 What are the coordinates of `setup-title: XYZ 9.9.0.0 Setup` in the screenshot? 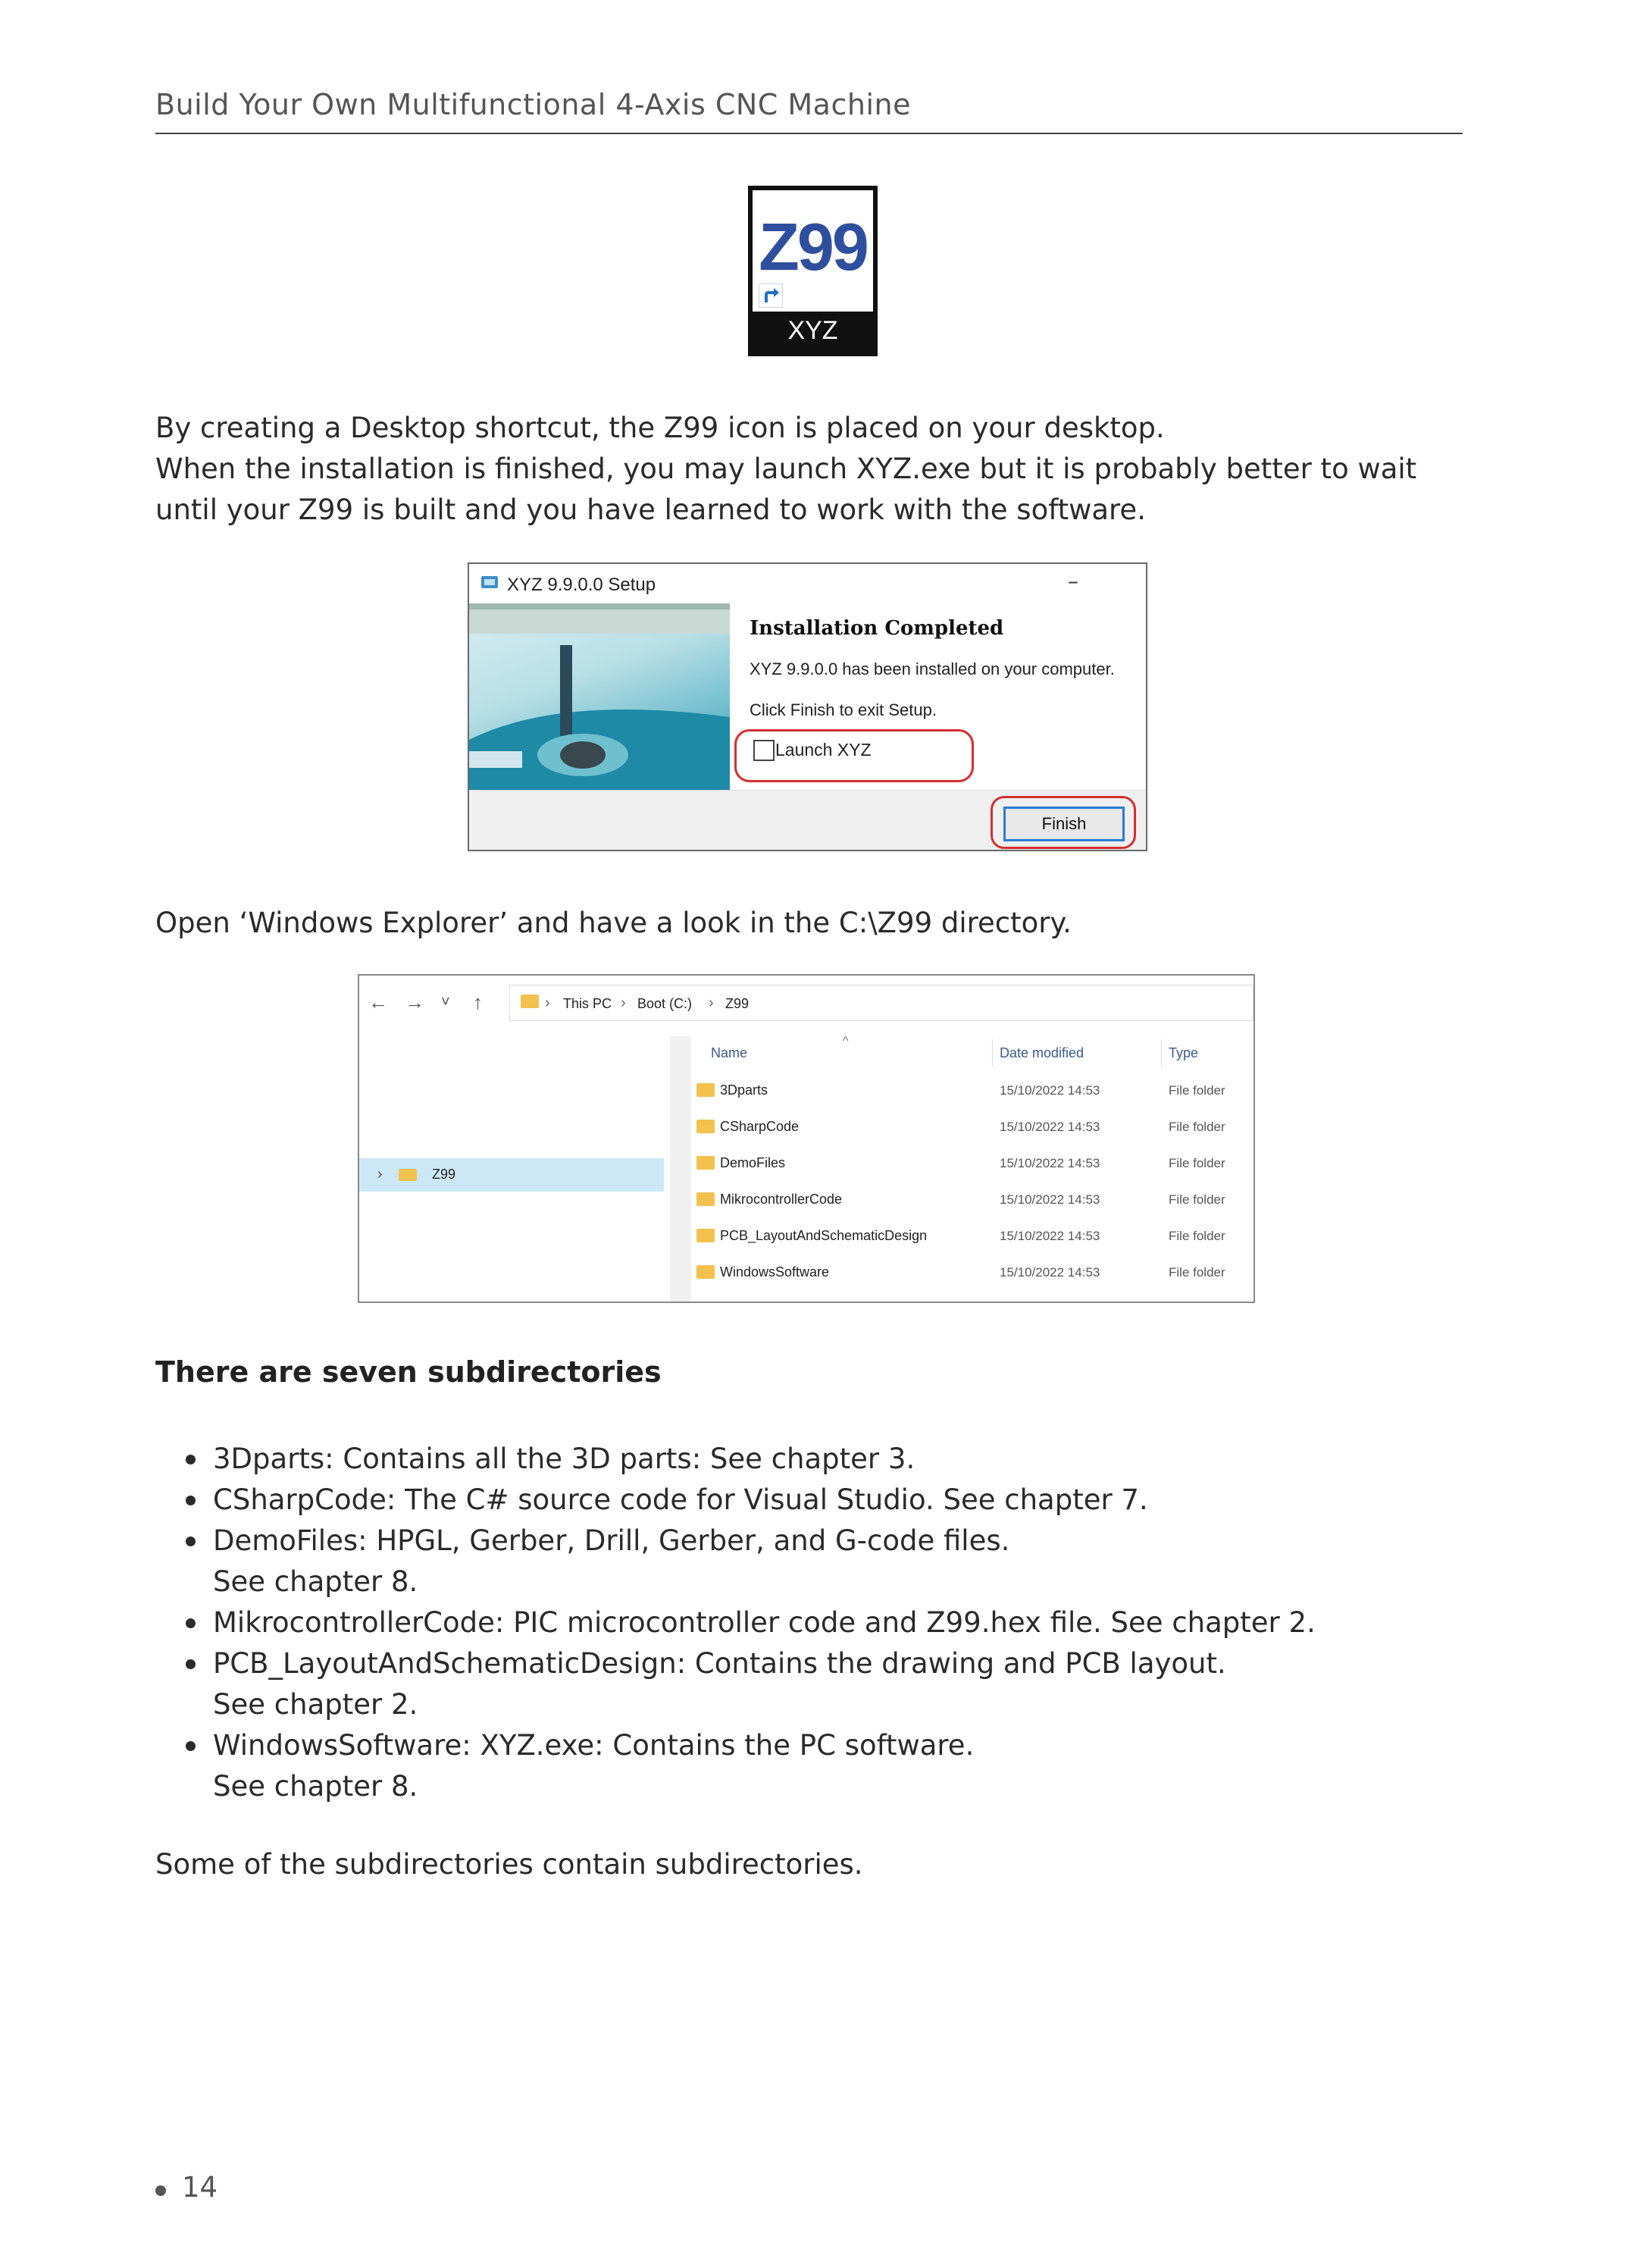 It's located at (582, 585).